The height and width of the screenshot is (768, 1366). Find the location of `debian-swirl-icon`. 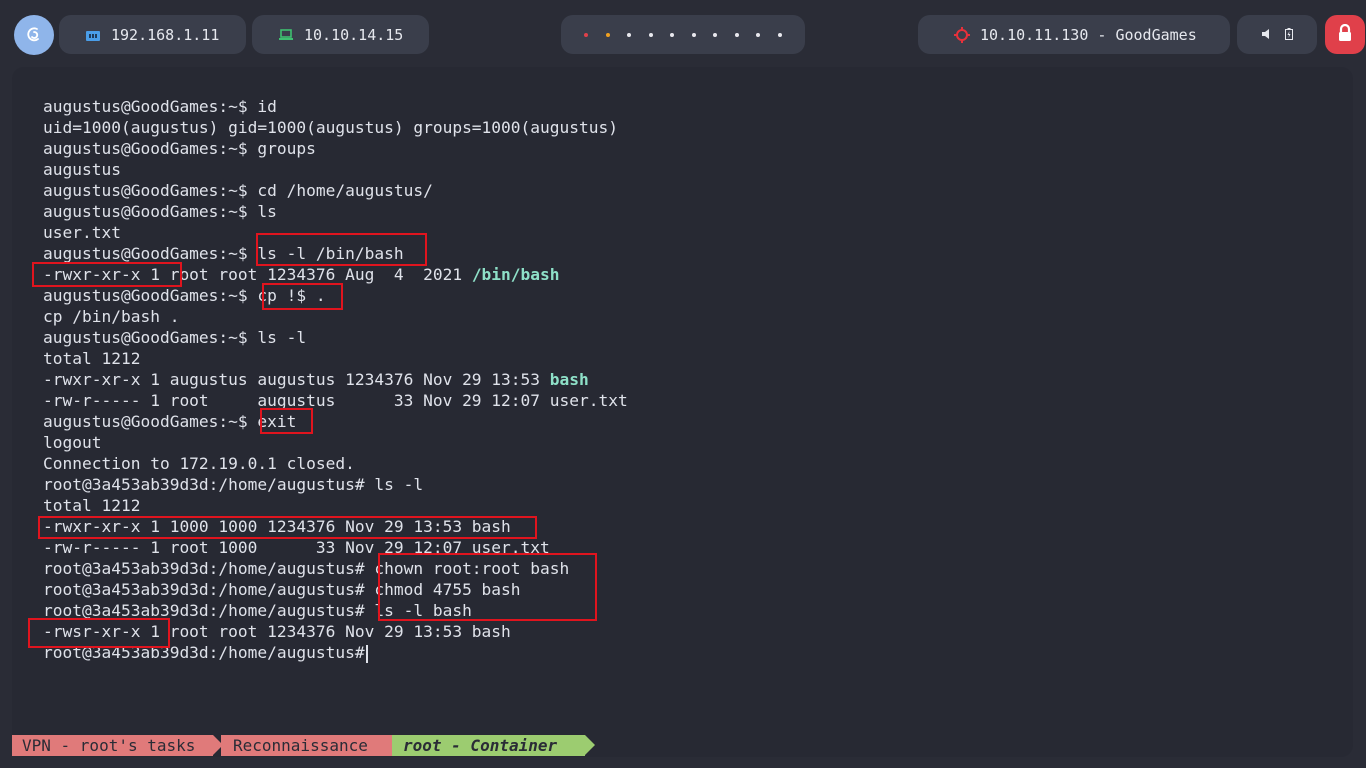

debian-swirl-icon is located at coordinates (34, 35).